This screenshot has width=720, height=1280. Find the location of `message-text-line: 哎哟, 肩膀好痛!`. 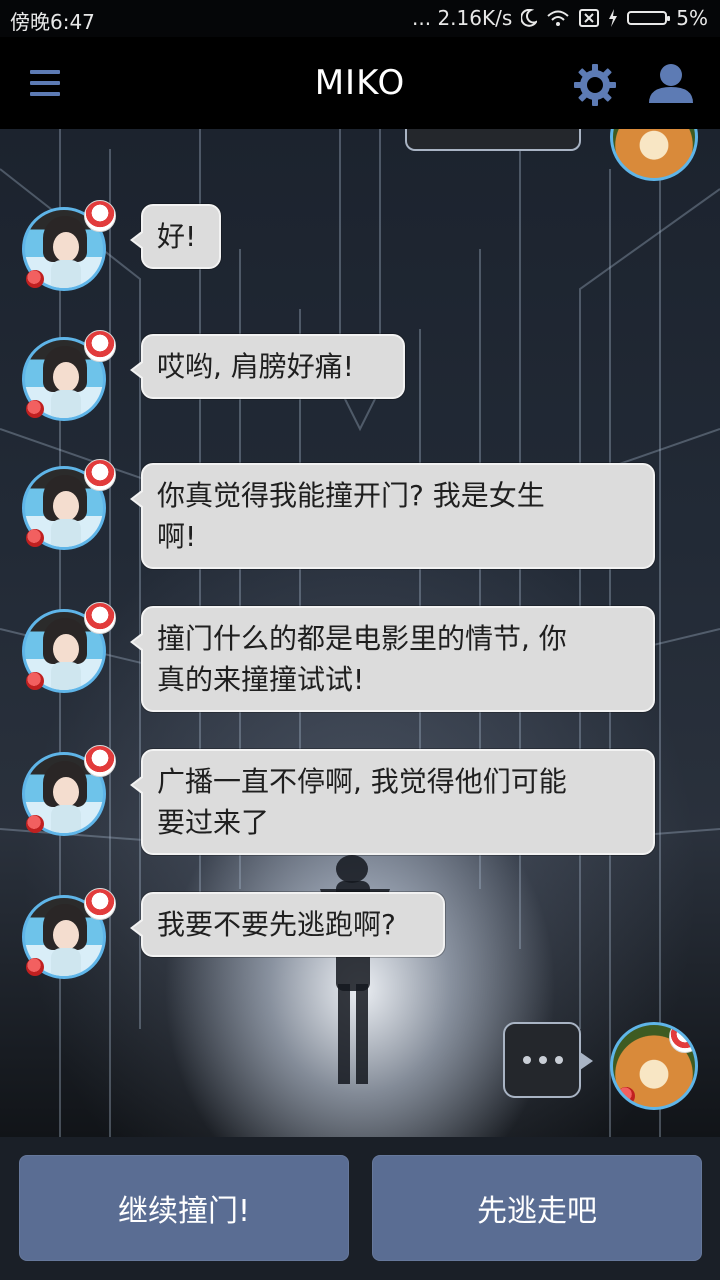

message-text-line: 哎哟, 肩膀好痛! is located at coordinates (256, 366).